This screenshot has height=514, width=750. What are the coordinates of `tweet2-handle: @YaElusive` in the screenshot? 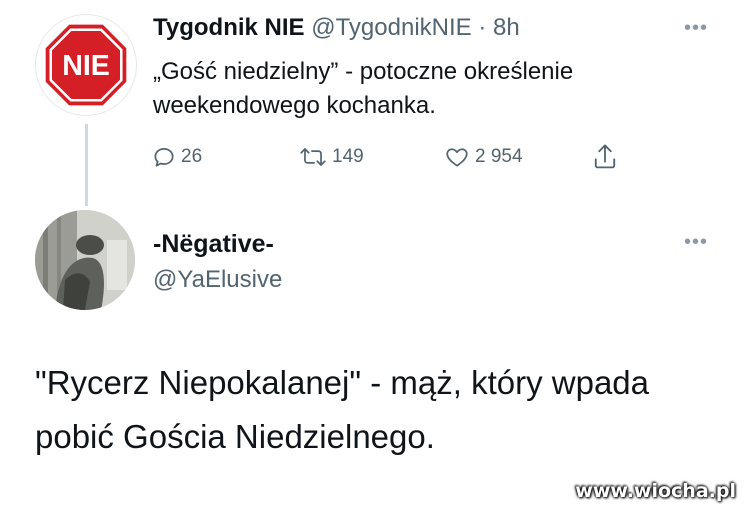 It's located at (217, 280).